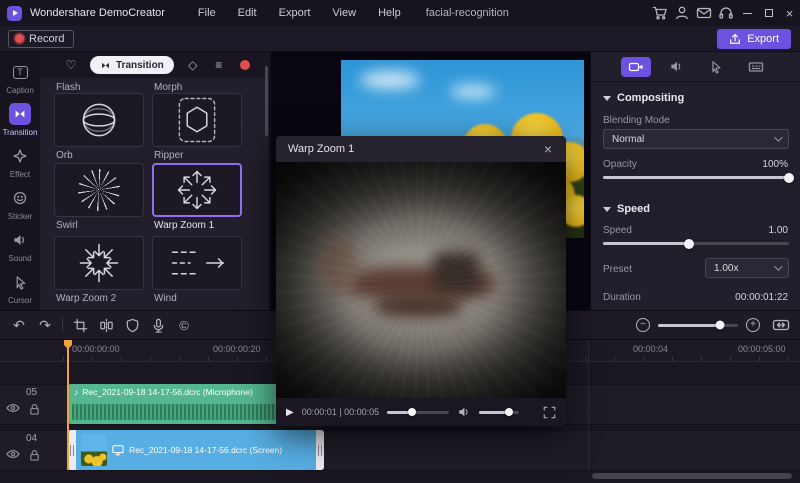 The image size is (800, 483). What do you see at coordinates (789, 177) in the screenshot?
I see `opacity-slider-handle` at bounding box center [789, 177].